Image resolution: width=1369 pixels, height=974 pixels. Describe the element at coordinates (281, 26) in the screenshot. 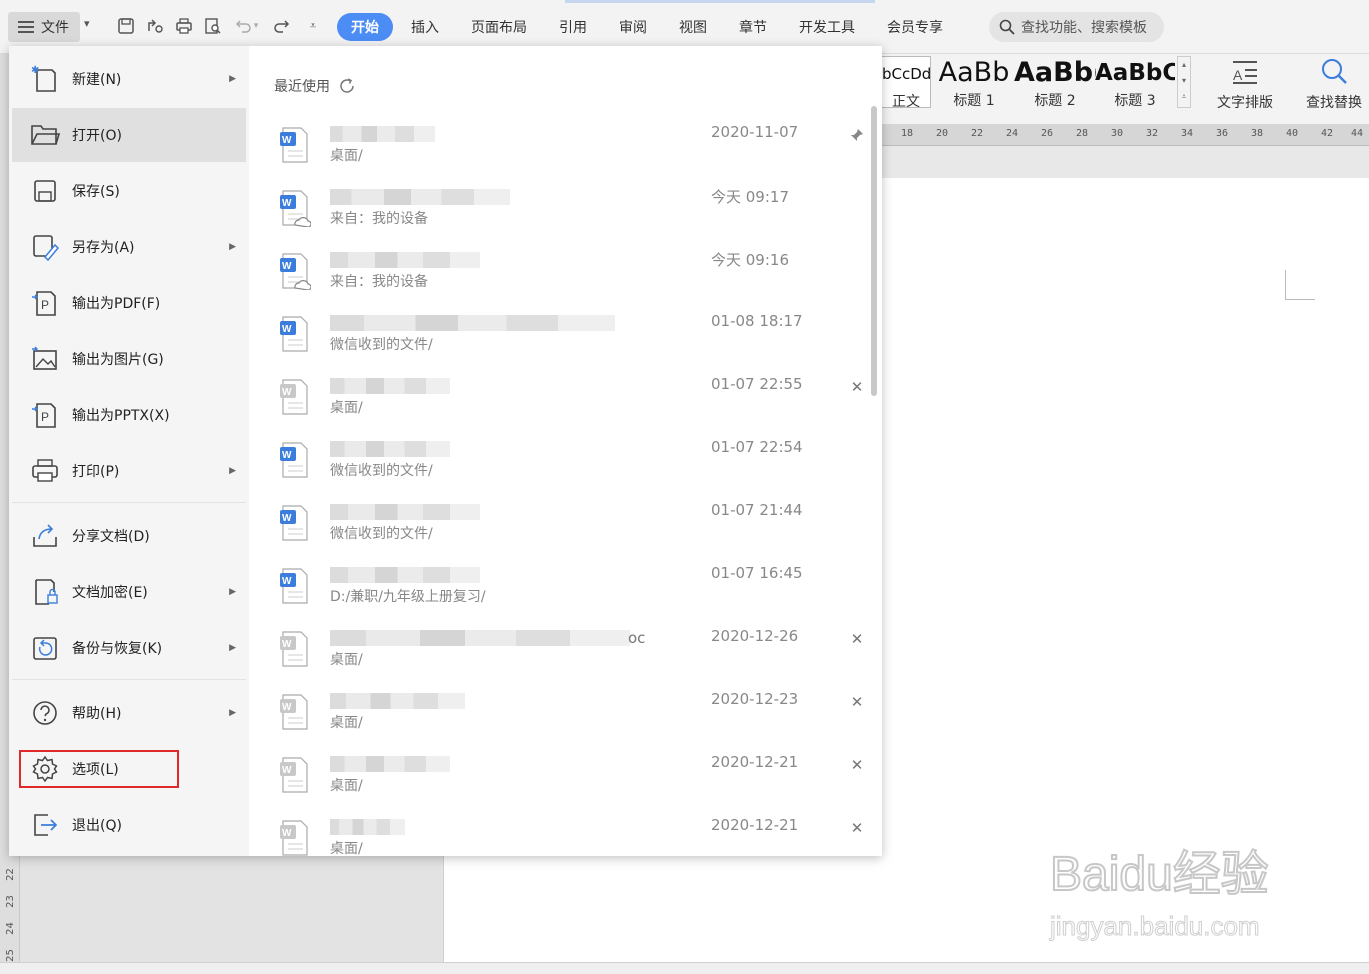

I see `redo-icon` at that location.